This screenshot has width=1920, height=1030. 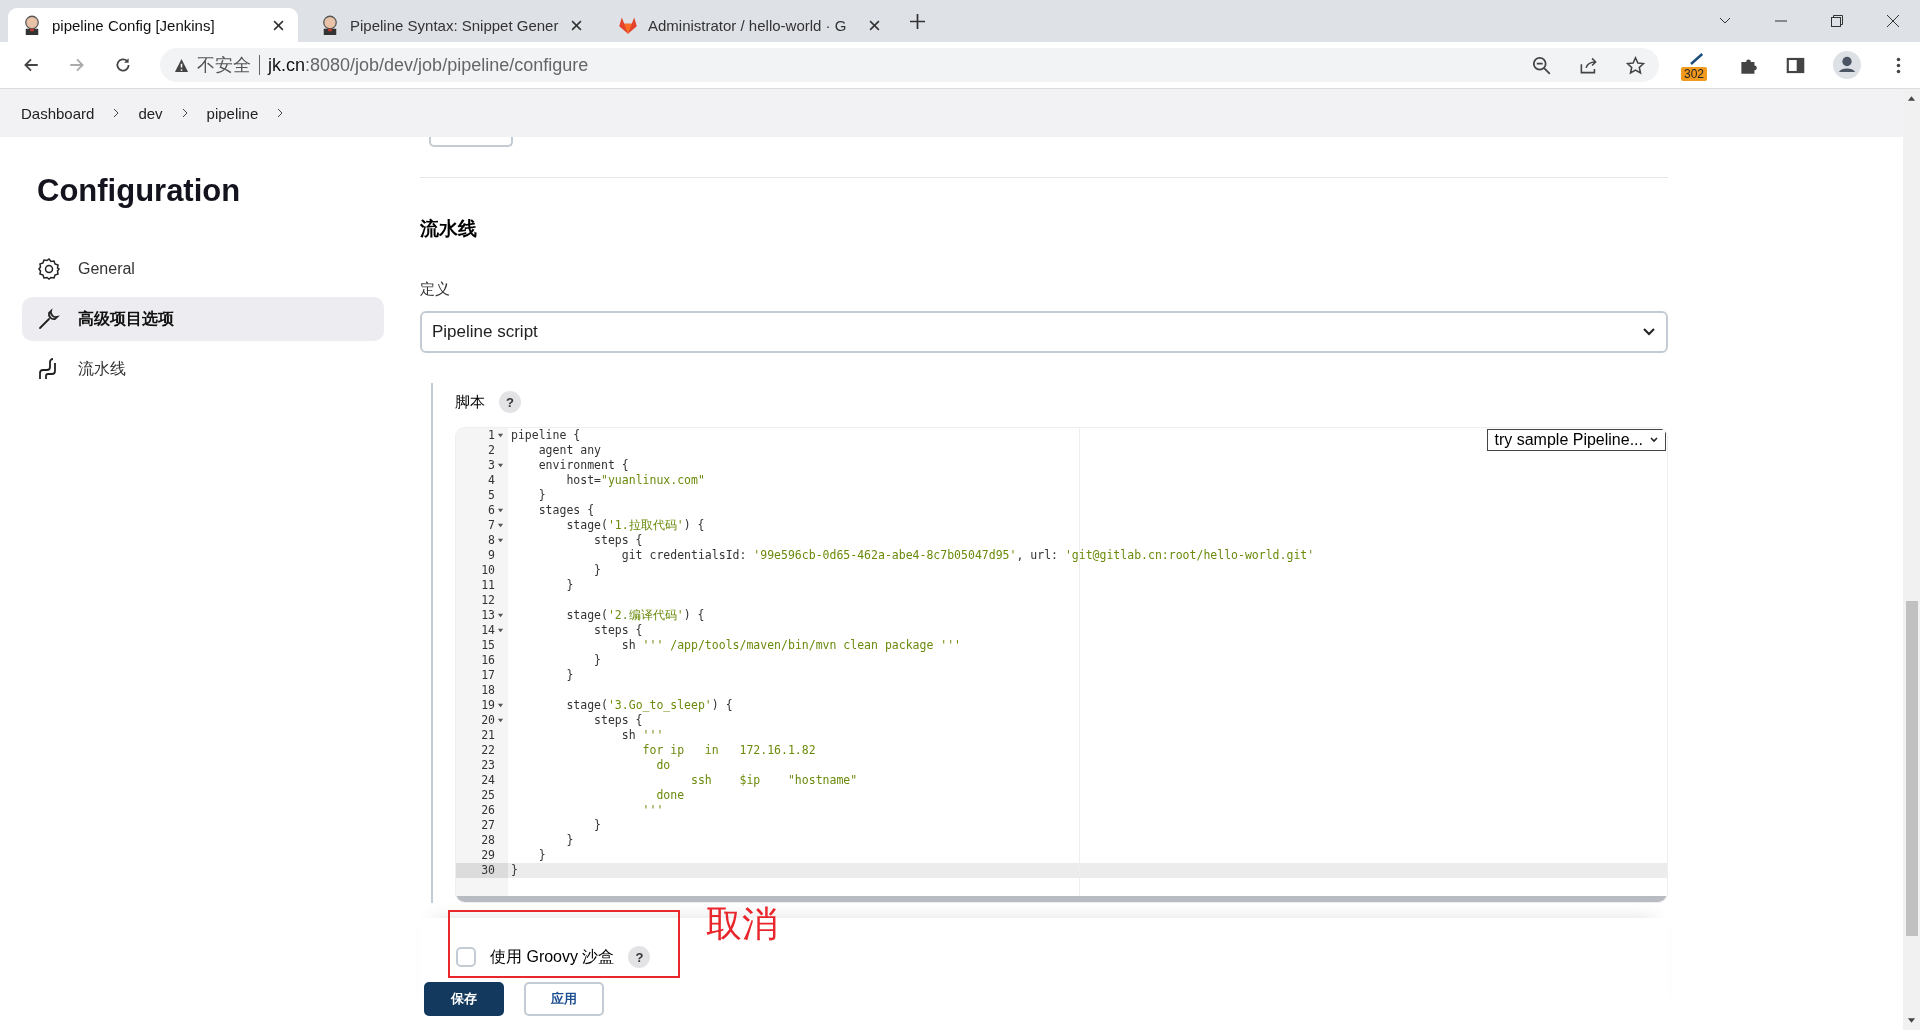 I want to click on line-number: 26, so click(x=488, y=810).